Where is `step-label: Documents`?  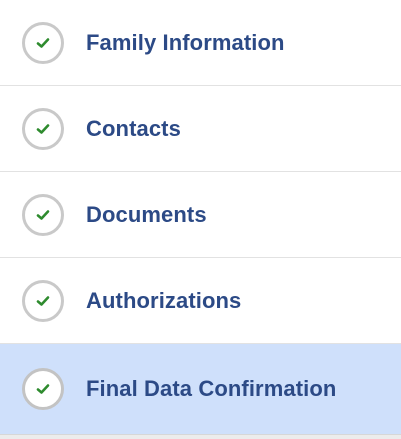 step-label: Documents is located at coordinates (146, 214).